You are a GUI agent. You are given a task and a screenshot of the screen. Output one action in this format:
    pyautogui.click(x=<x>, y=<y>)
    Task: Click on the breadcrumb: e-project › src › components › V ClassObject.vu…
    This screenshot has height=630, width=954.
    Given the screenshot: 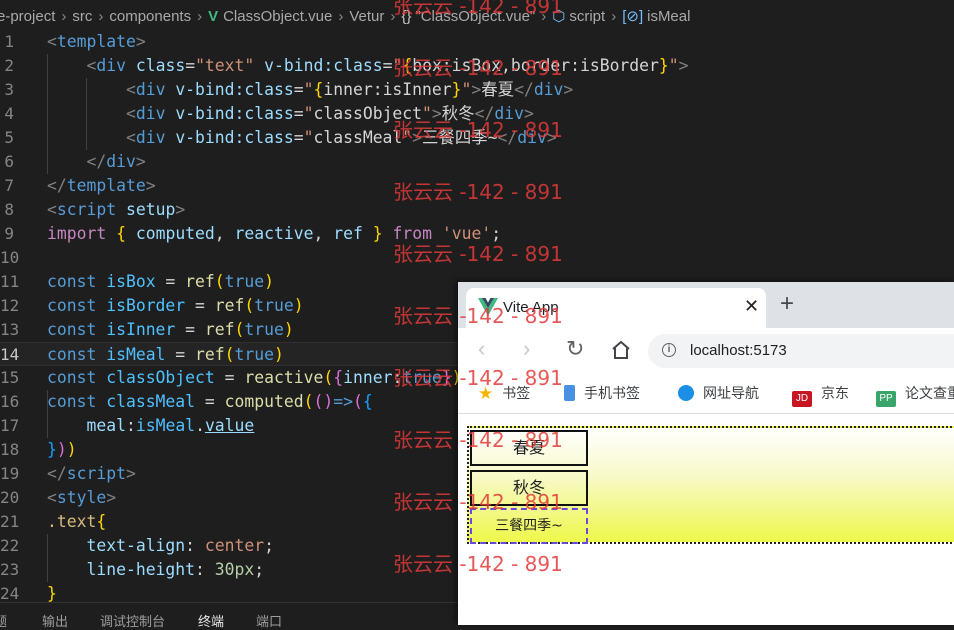 What is the action you would take?
    pyautogui.click(x=477, y=16)
    